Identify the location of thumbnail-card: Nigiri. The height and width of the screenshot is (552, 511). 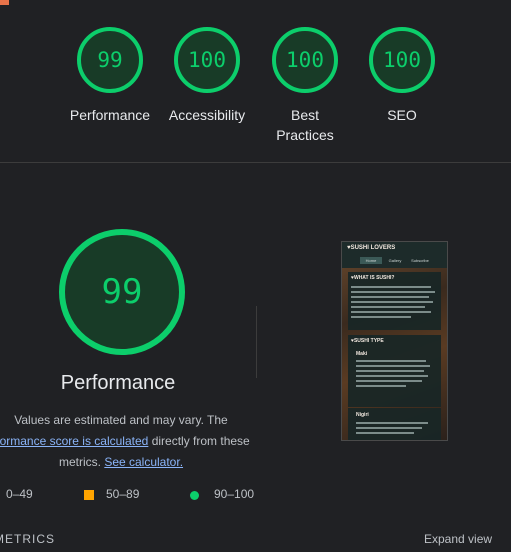
(394, 424).